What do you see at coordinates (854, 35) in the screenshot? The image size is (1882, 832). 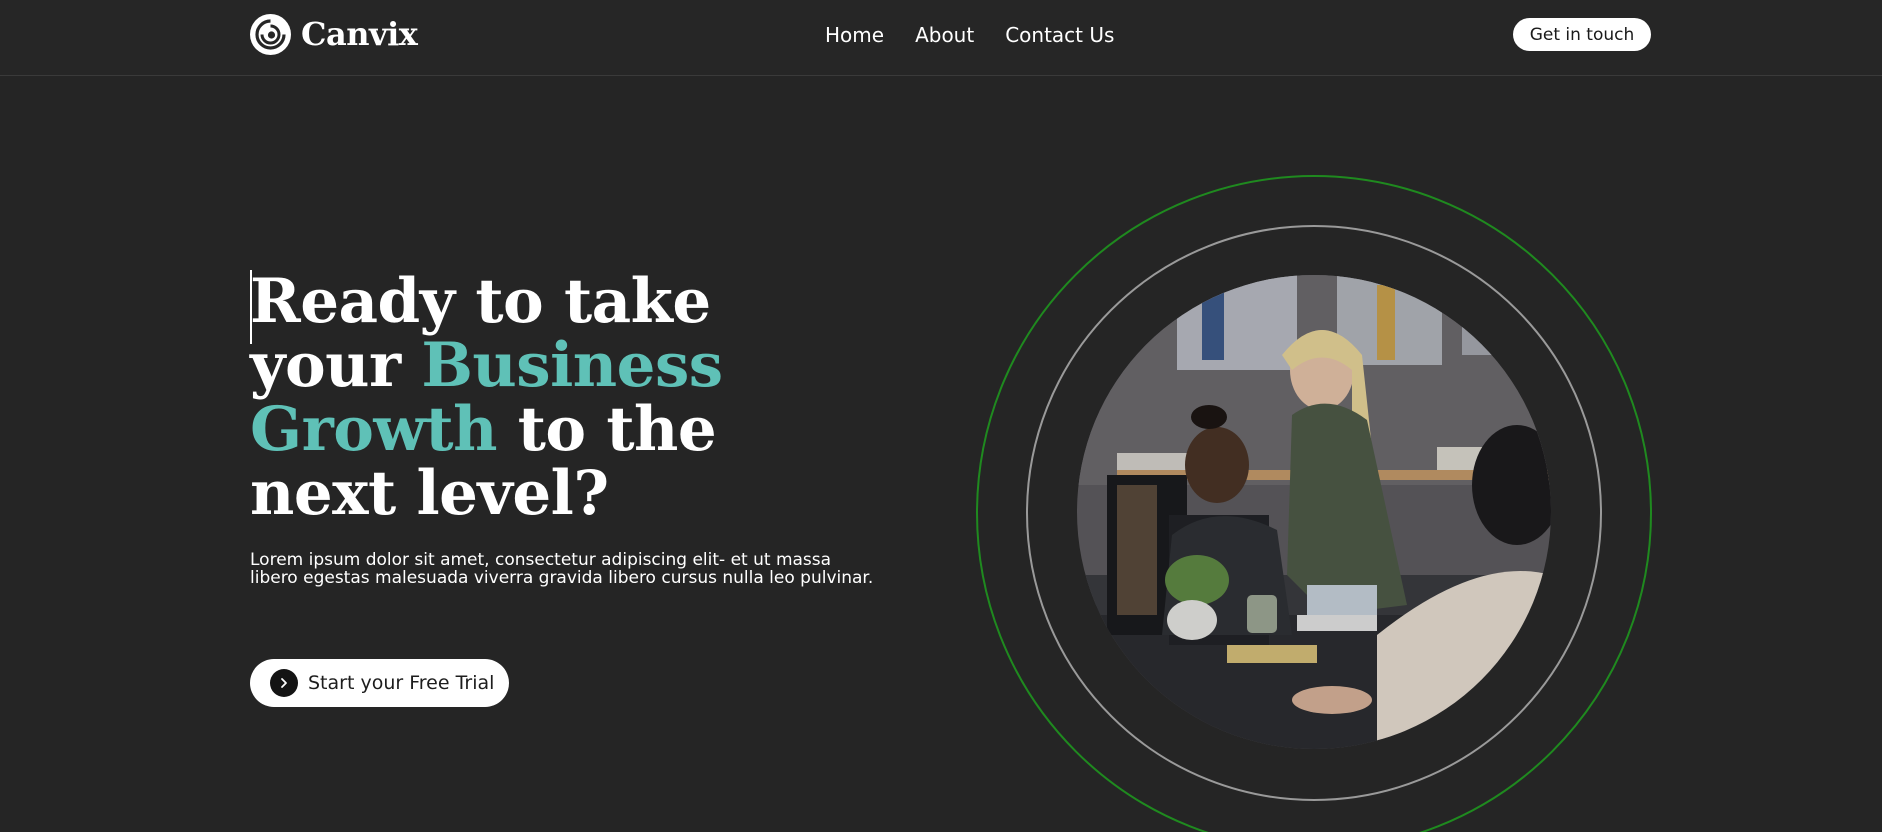 I see `nav-link-home: Home` at bounding box center [854, 35].